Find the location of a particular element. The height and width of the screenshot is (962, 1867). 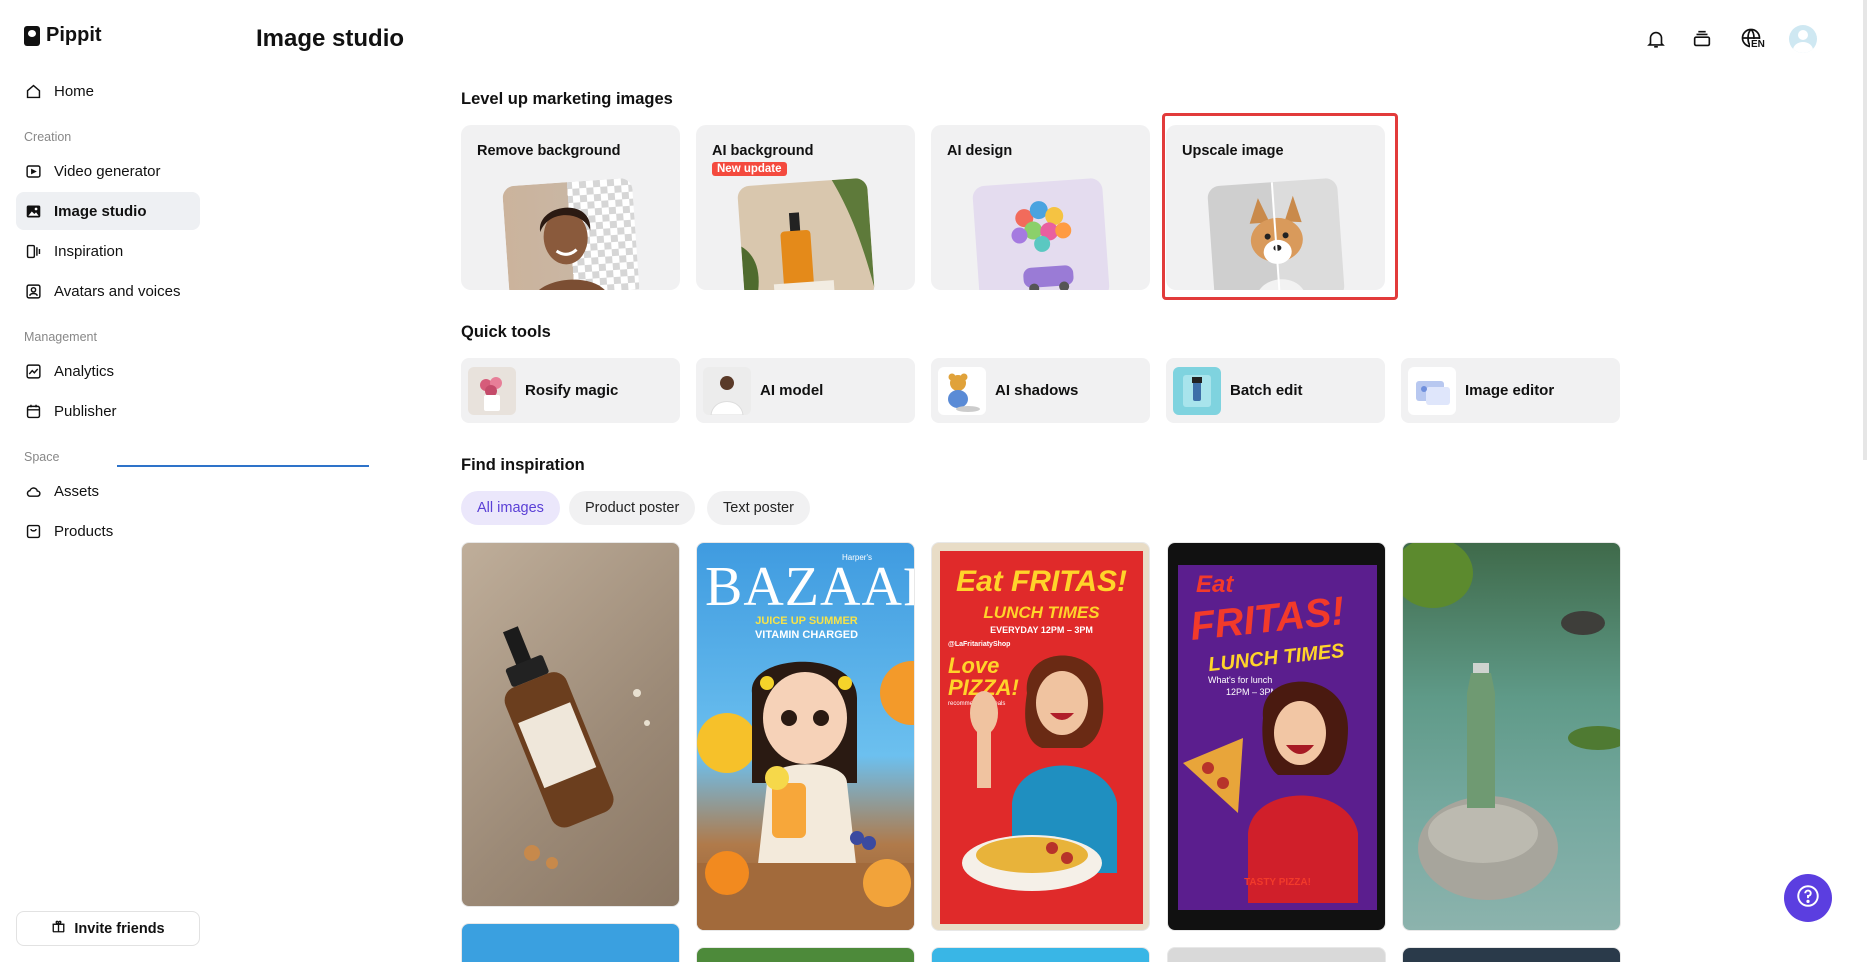

tool-batch-edit: Batch edit is located at coordinates (1275, 390).